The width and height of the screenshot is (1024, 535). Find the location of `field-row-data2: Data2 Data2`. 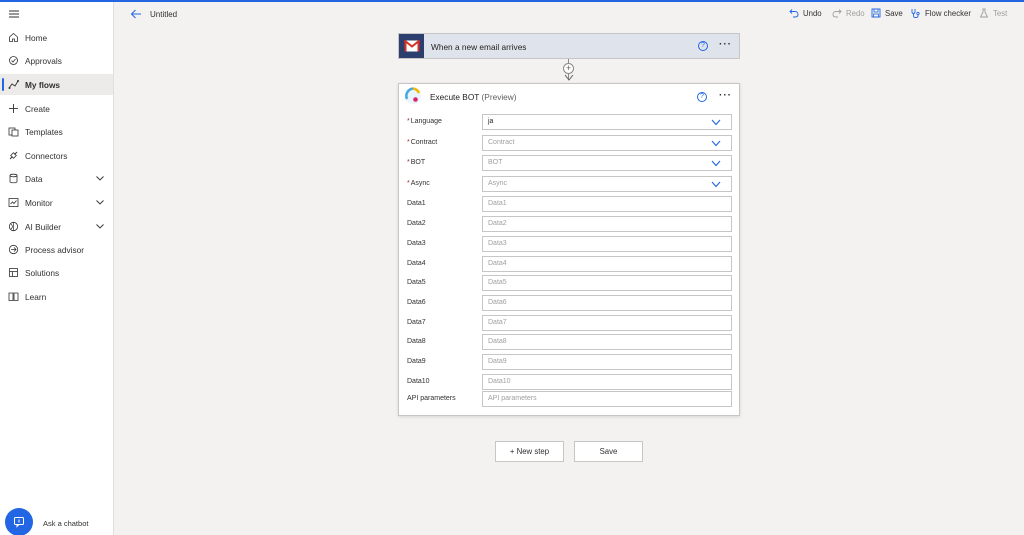

field-row-data2: Data2 Data2 is located at coordinates (569, 225).